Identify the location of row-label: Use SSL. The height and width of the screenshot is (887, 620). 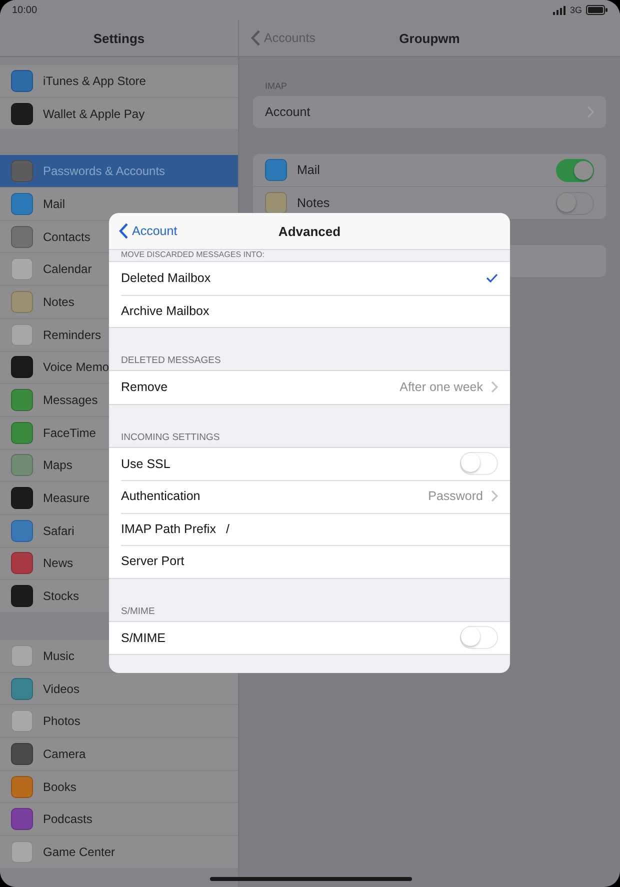
(145, 463).